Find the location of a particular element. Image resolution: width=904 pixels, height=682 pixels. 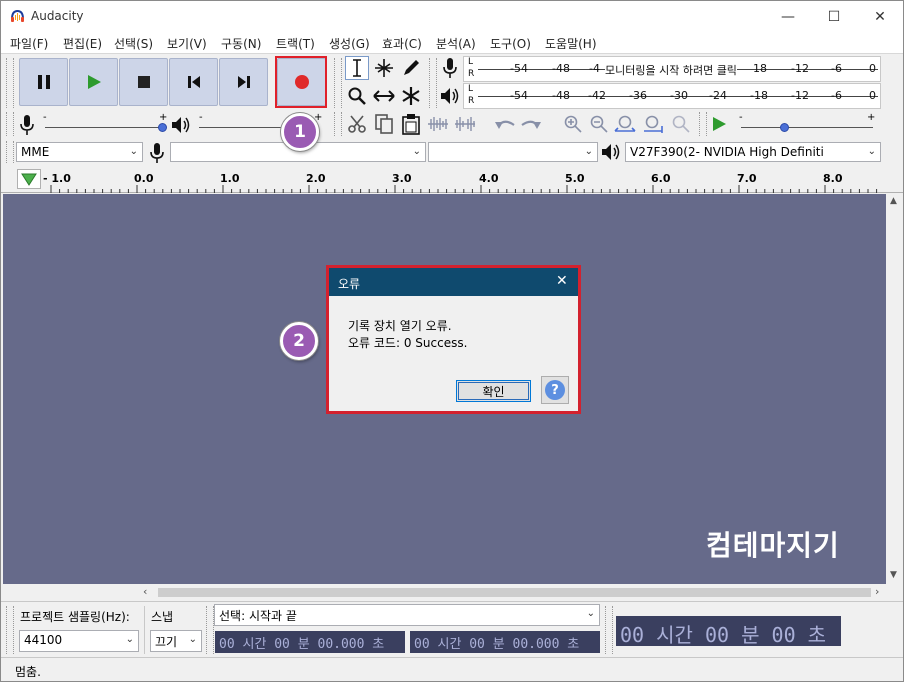

fit-selection-button is located at coordinates (625, 124).